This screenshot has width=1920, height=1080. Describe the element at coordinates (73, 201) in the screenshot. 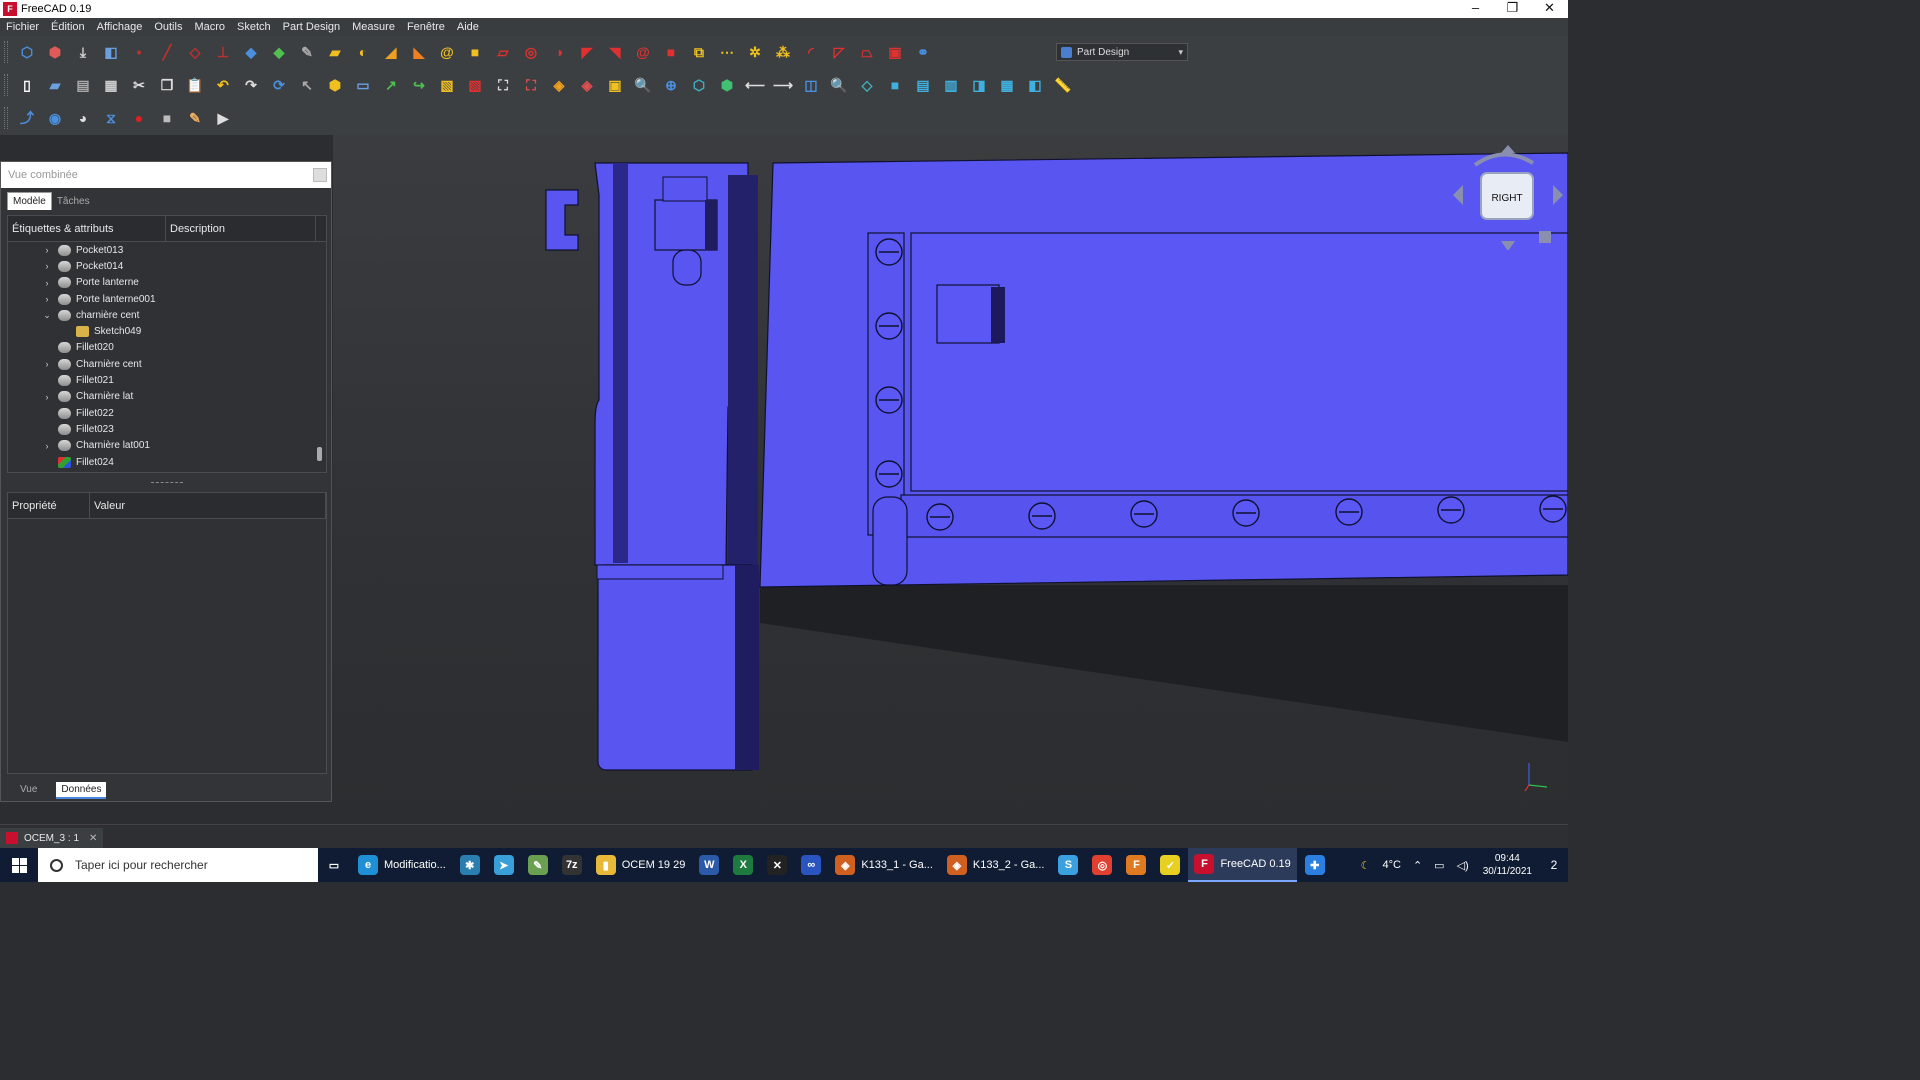

I see `tab-taches: Tâches` at that location.